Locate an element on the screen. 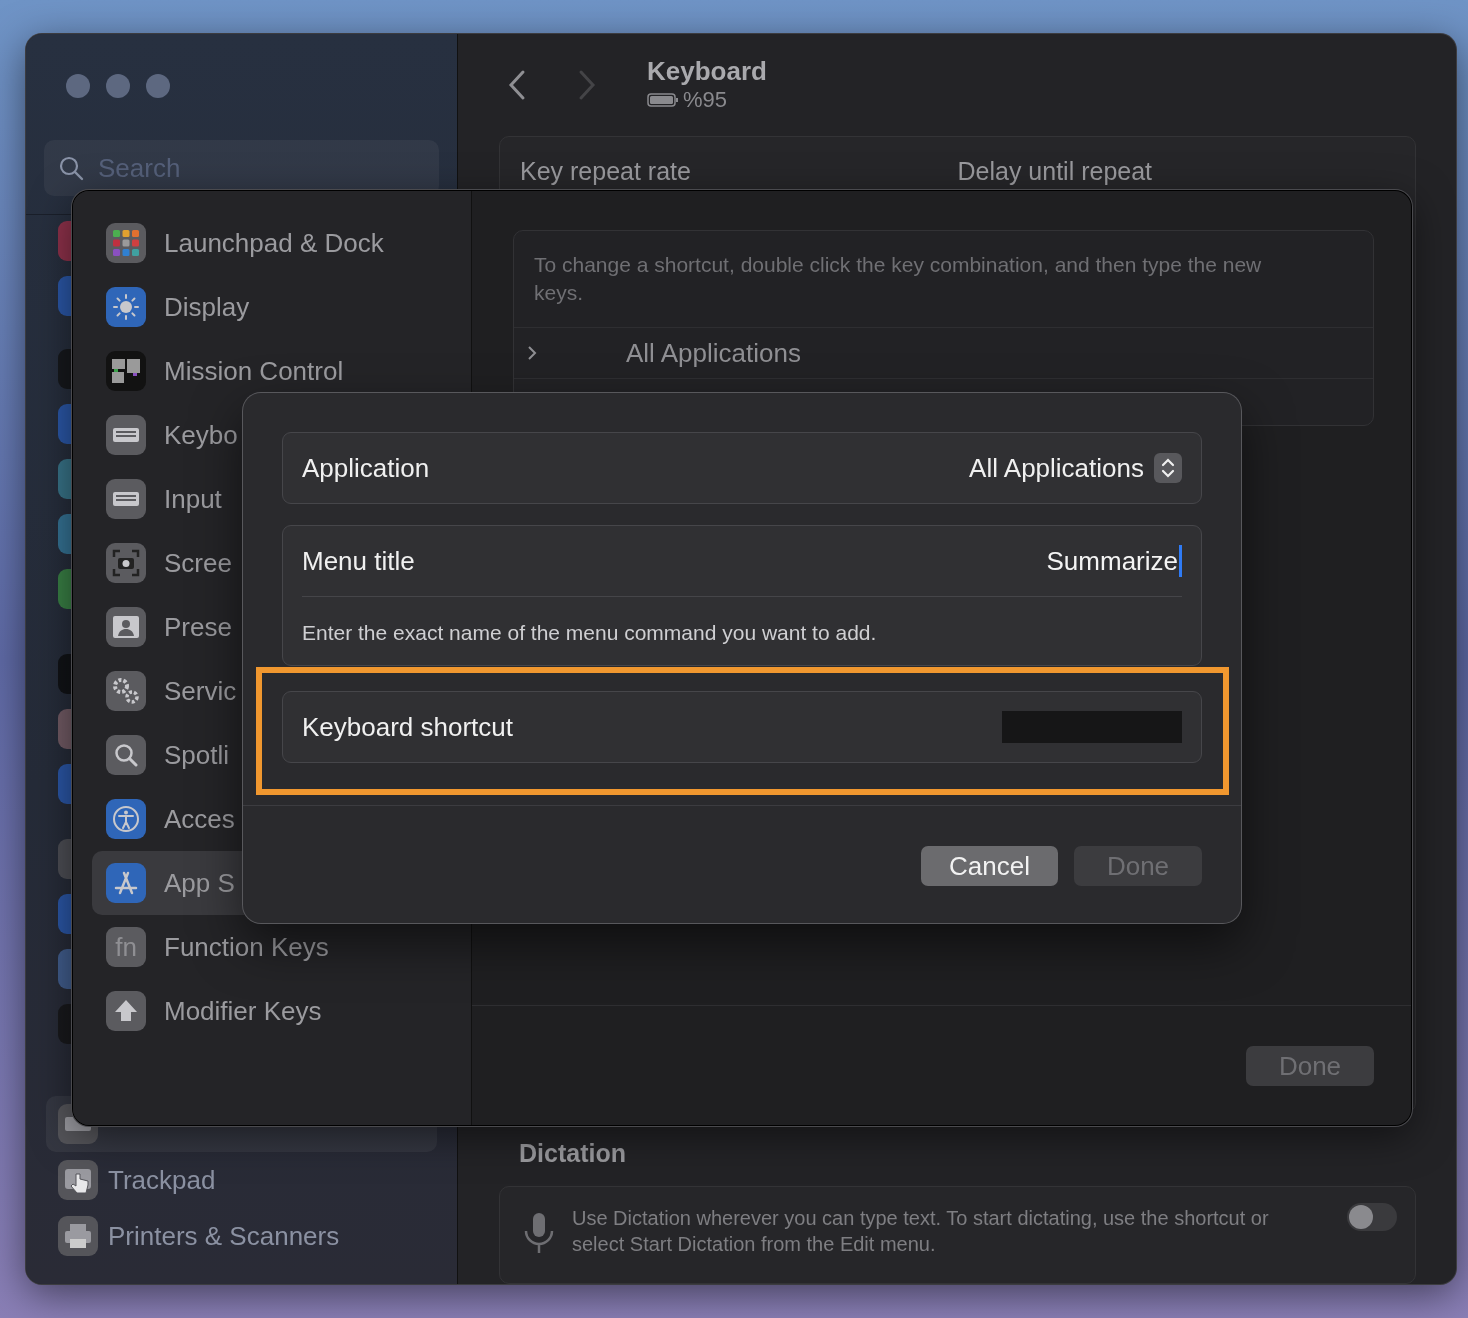 The width and height of the screenshot is (1468, 1318). battery-level: %95 is located at coordinates (705, 100).